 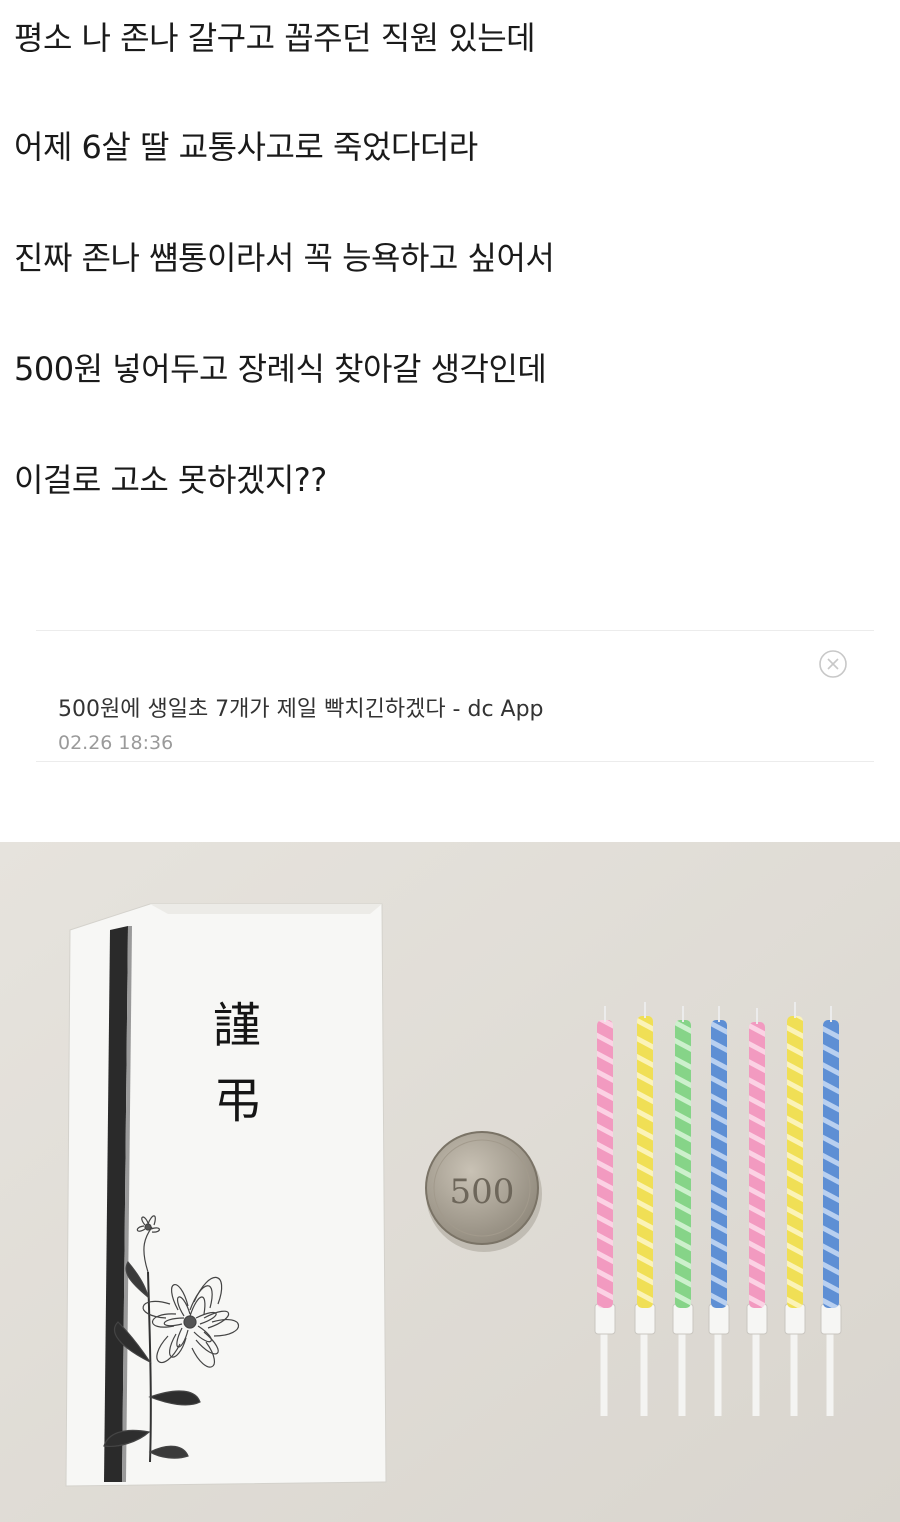 What do you see at coordinates (284, 258) in the screenshot?
I see `post-line-3: 진짜 존나 썜통이라서 꼭 능욕하고 싶어서` at bounding box center [284, 258].